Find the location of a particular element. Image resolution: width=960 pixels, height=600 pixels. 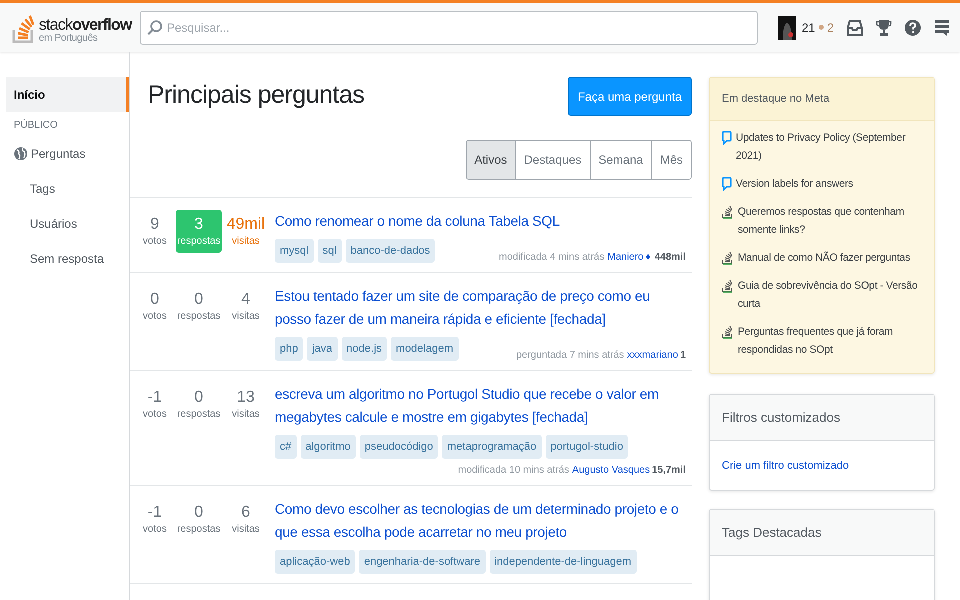

tag: sql is located at coordinates (330, 251).